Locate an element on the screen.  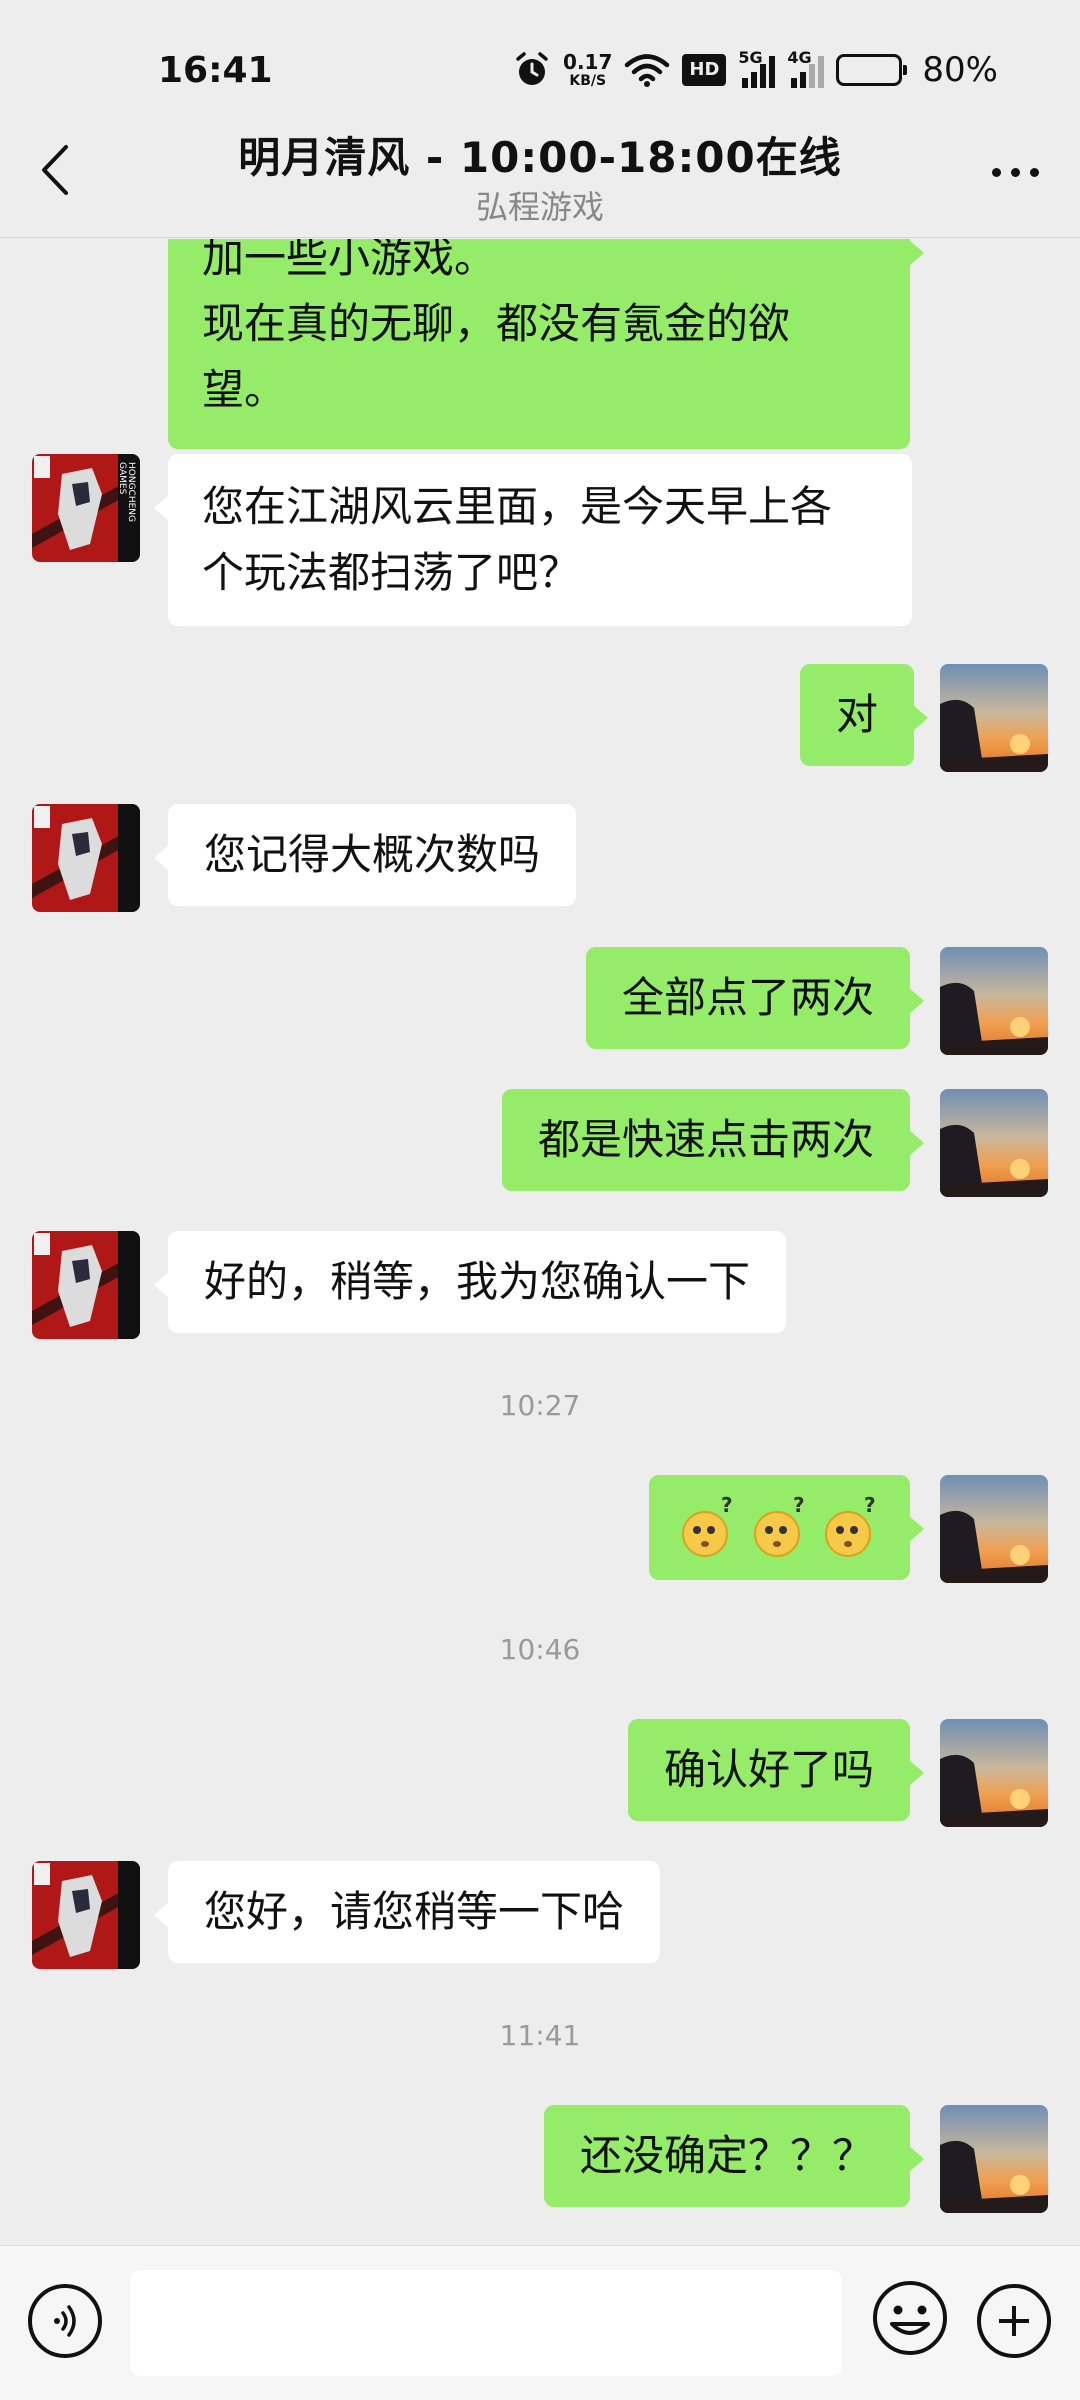
message-bubble-out: ? ? ? is located at coordinates (786, 1527).